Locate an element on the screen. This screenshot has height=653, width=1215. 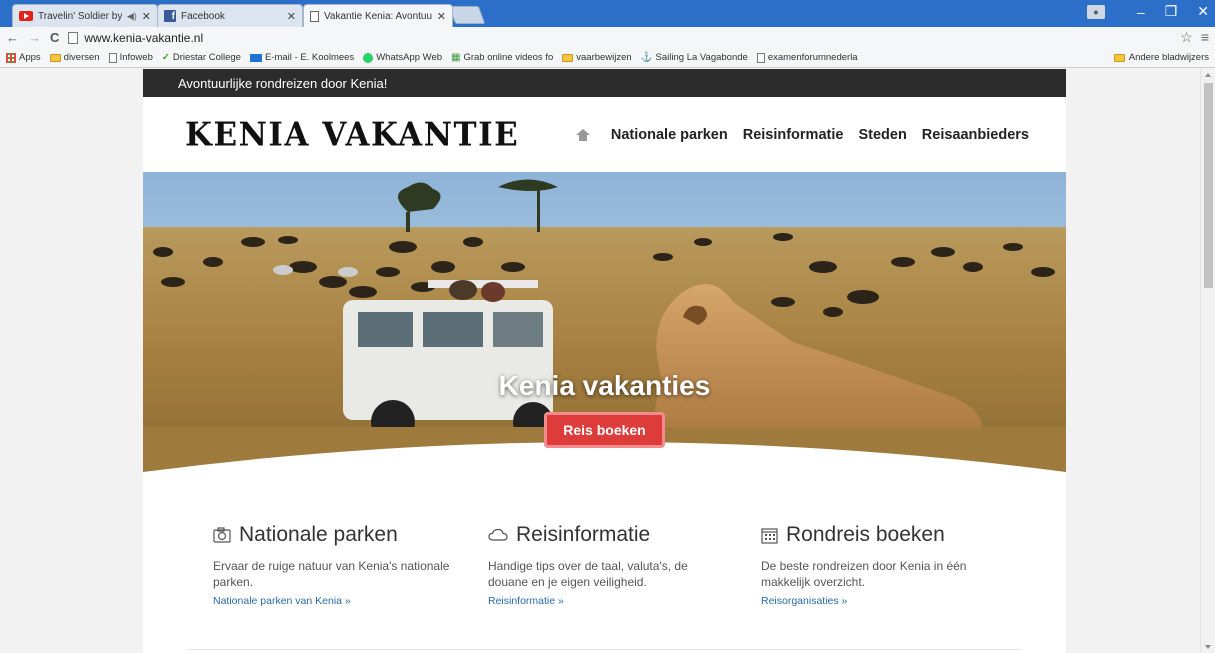
apps-icon is located at coordinates (11, 57).